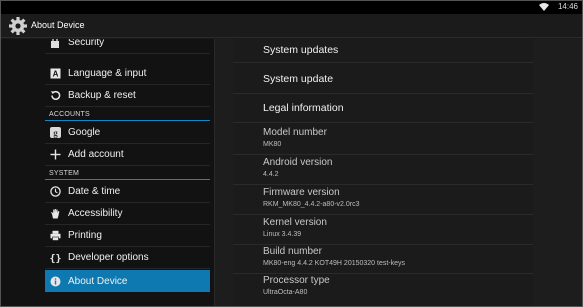 Image resolution: width=583 pixels, height=307 pixels. Describe the element at coordinates (55, 192) in the screenshot. I see `clock-icon` at that location.